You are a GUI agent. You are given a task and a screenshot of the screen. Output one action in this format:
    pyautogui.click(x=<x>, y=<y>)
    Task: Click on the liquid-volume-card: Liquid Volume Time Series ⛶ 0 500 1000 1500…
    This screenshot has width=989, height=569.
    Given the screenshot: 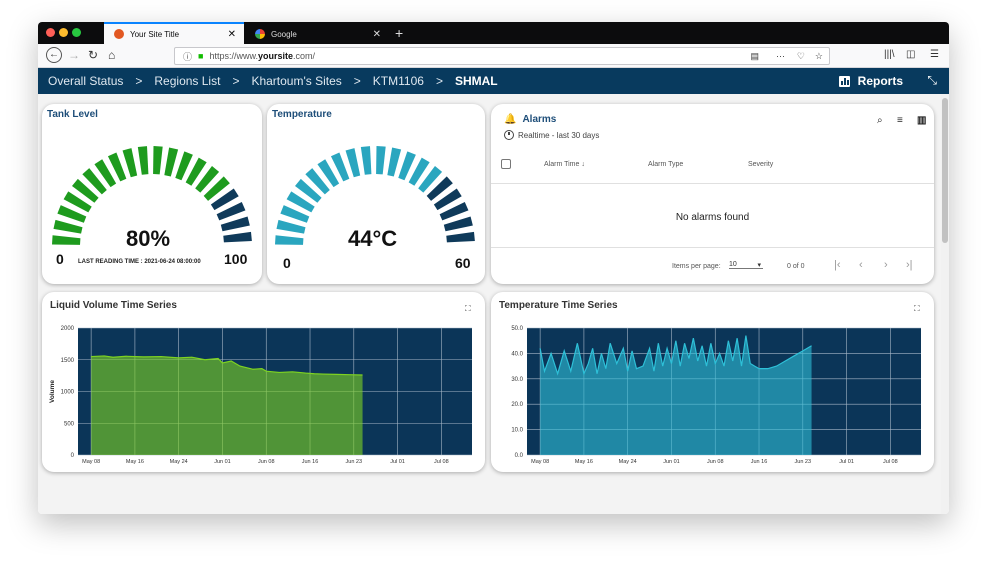 What is the action you would take?
    pyautogui.click(x=263, y=382)
    